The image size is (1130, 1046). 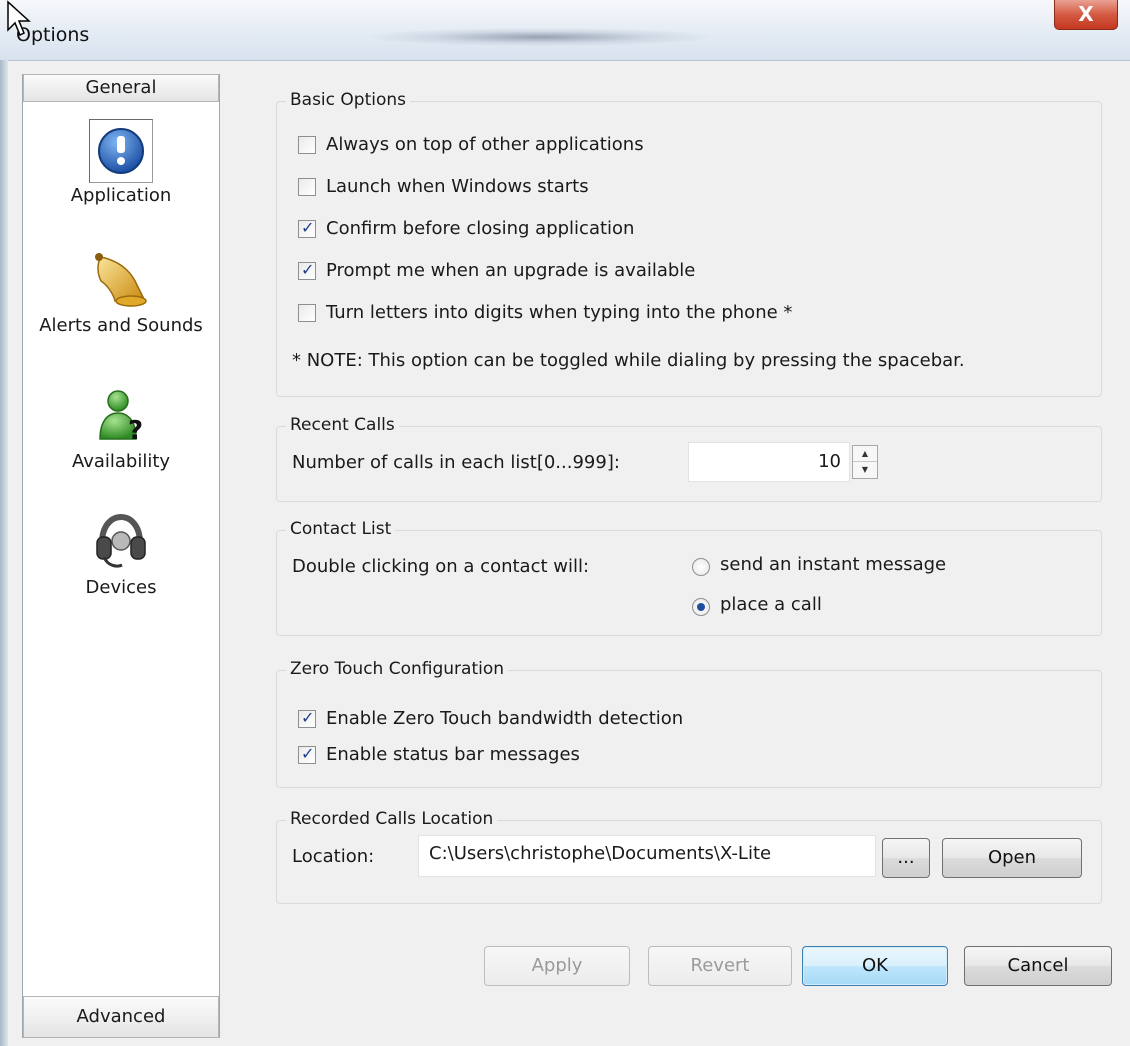 What do you see at coordinates (701, 607) in the screenshot?
I see `radio-place-call` at bounding box center [701, 607].